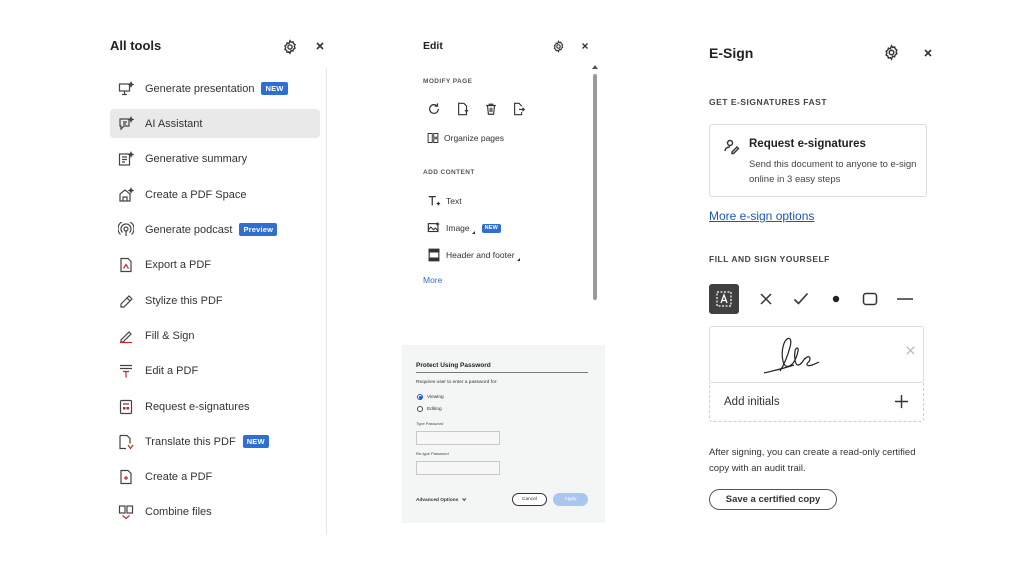 The width and height of the screenshot is (1024, 576). I want to click on plus-icon, so click(901, 401).